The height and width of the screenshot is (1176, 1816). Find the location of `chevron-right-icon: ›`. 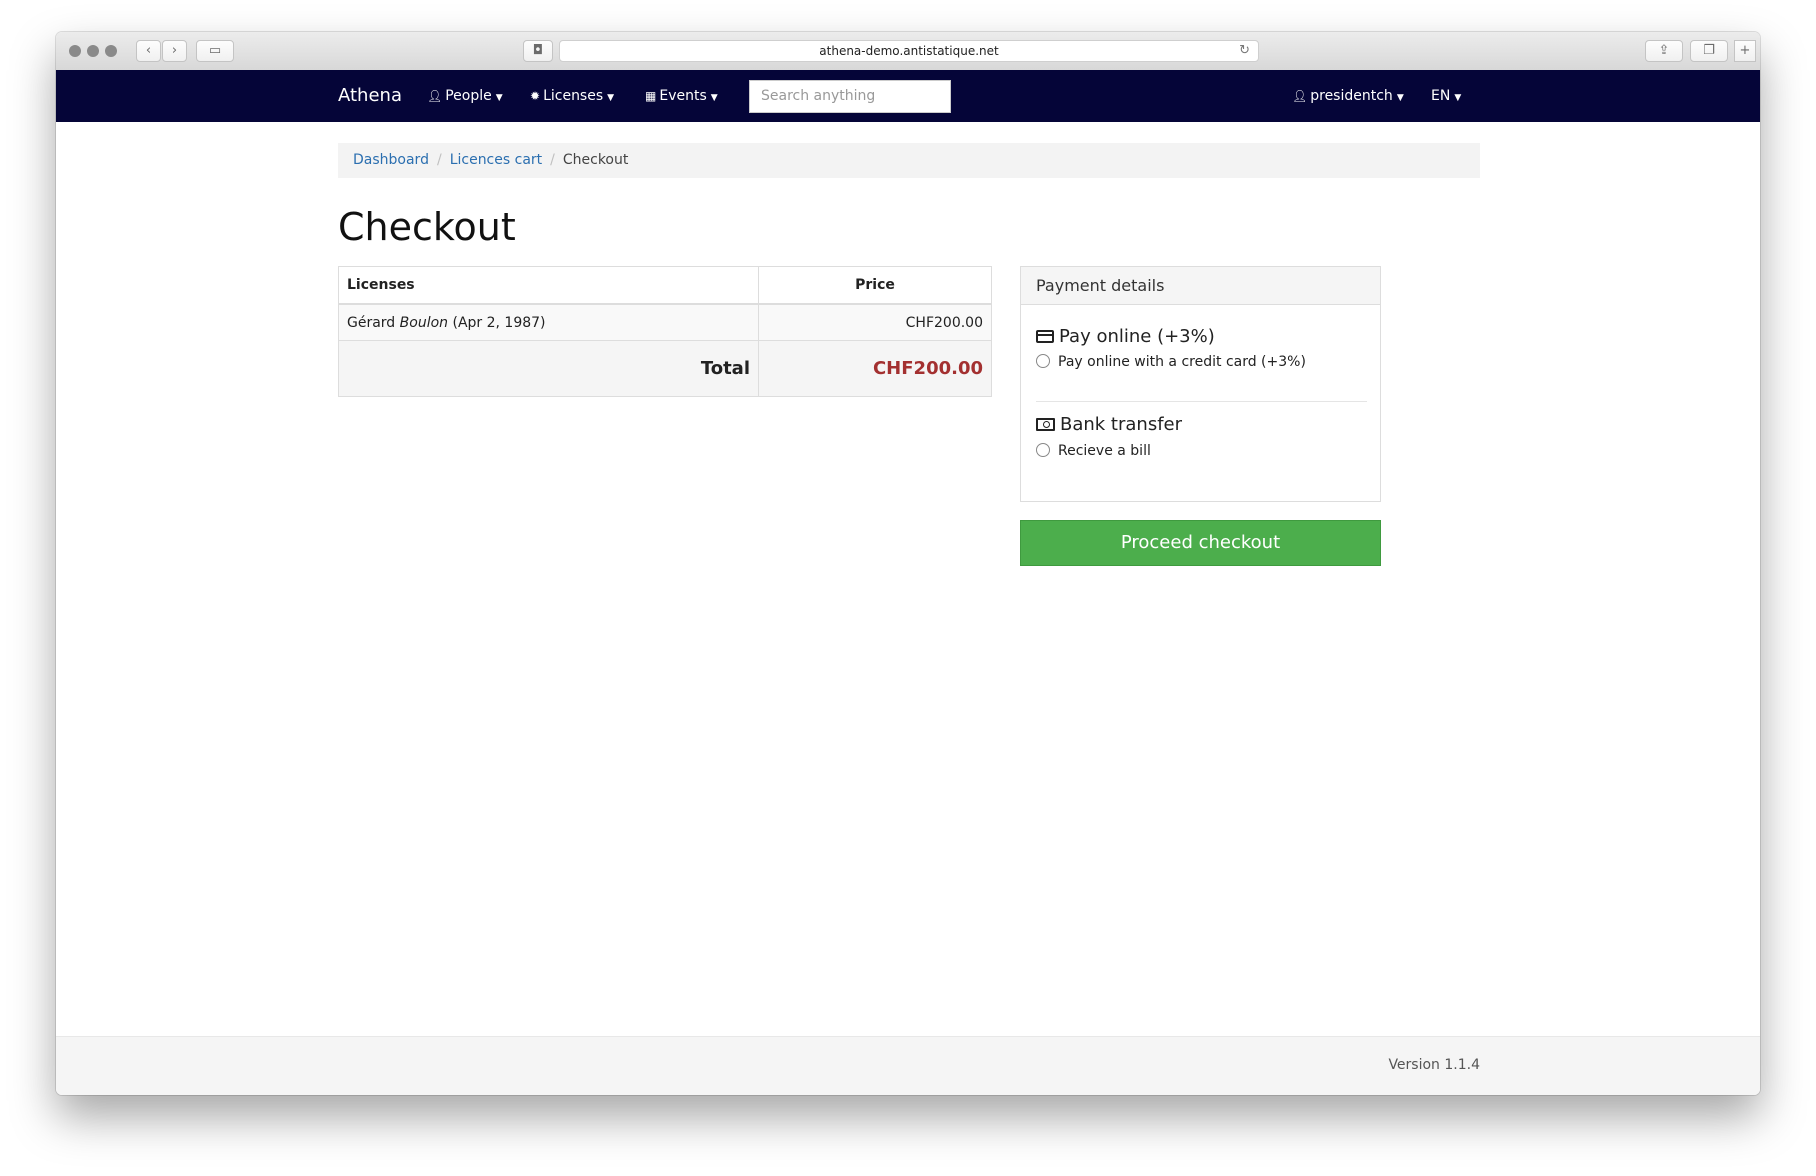

chevron-right-icon: › is located at coordinates (174, 50).